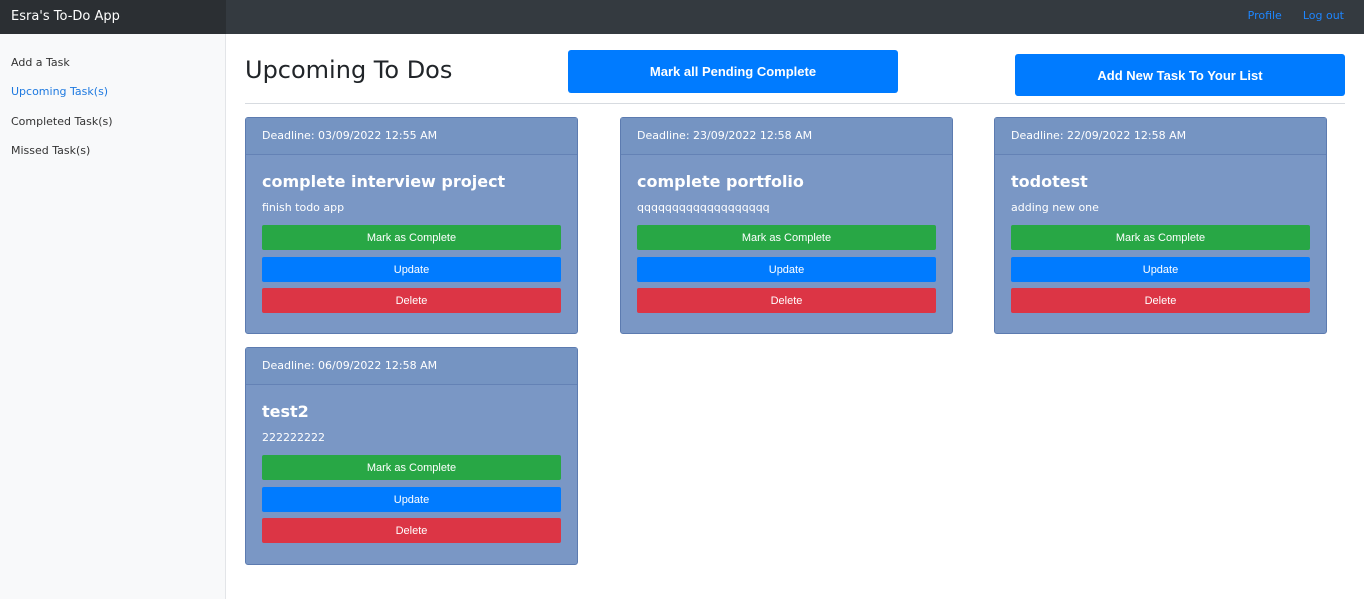  Describe the element at coordinates (682, 17) in the screenshot. I see `top-navbar: Esra's To-Do App Profile Log out` at that location.